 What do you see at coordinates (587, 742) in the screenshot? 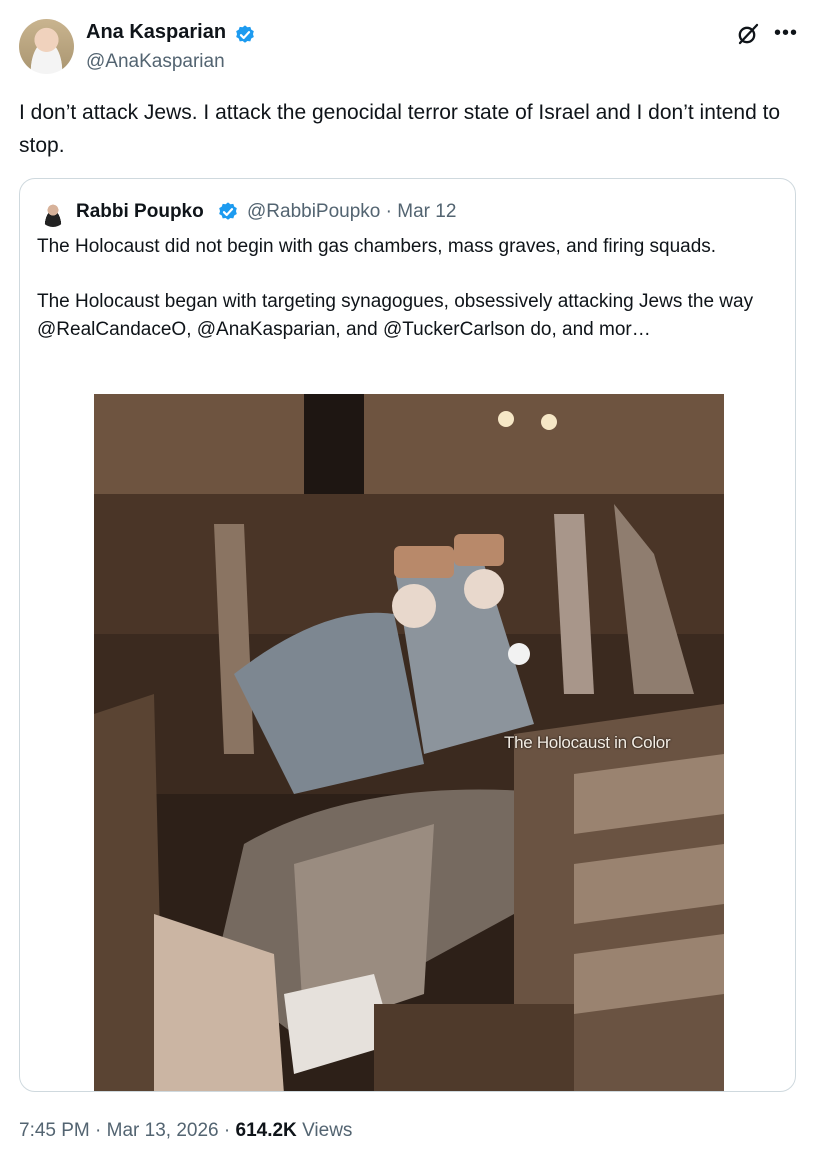
I see `image-watermark: The Holocaust in Color` at bounding box center [587, 742].